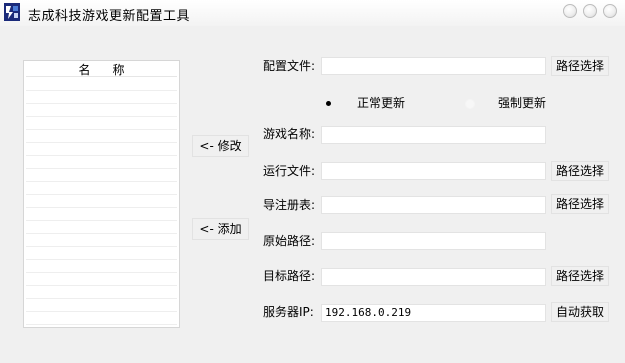 This screenshot has height=363, width=625. I want to click on config-file-browse-button: 路径选择, so click(580, 66).